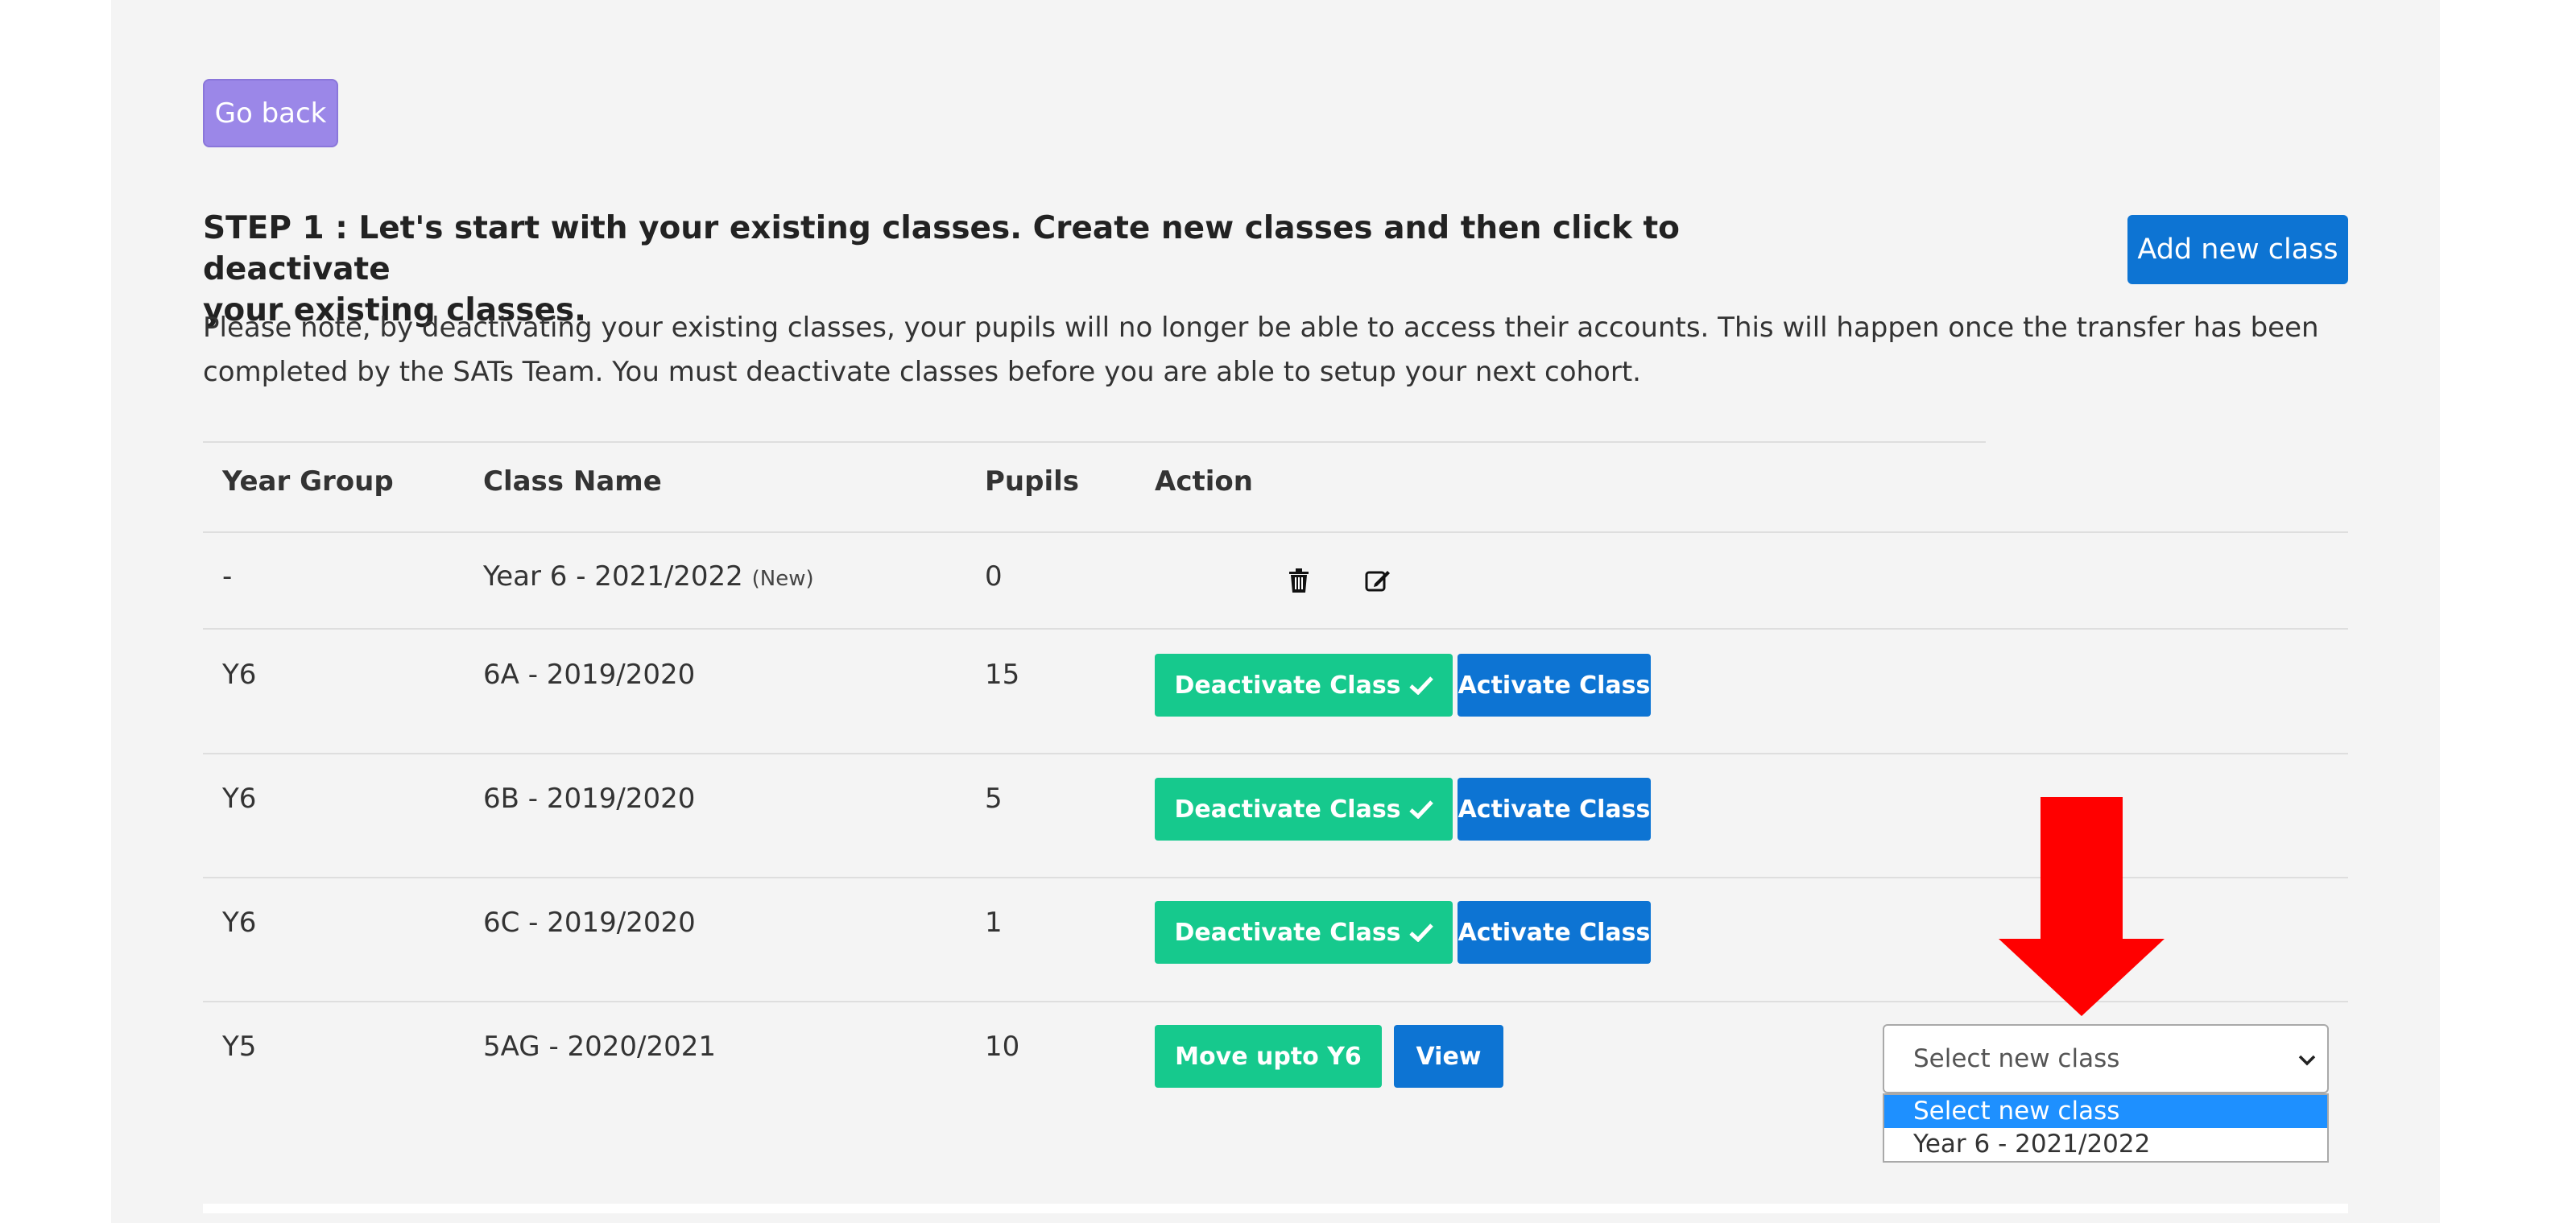 This screenshot has width=2576, height=1223. What do you see at coordinates (572, 481) in the screenshot?
I see `header-class-name: Class Name` at bounding box center [572, 481].